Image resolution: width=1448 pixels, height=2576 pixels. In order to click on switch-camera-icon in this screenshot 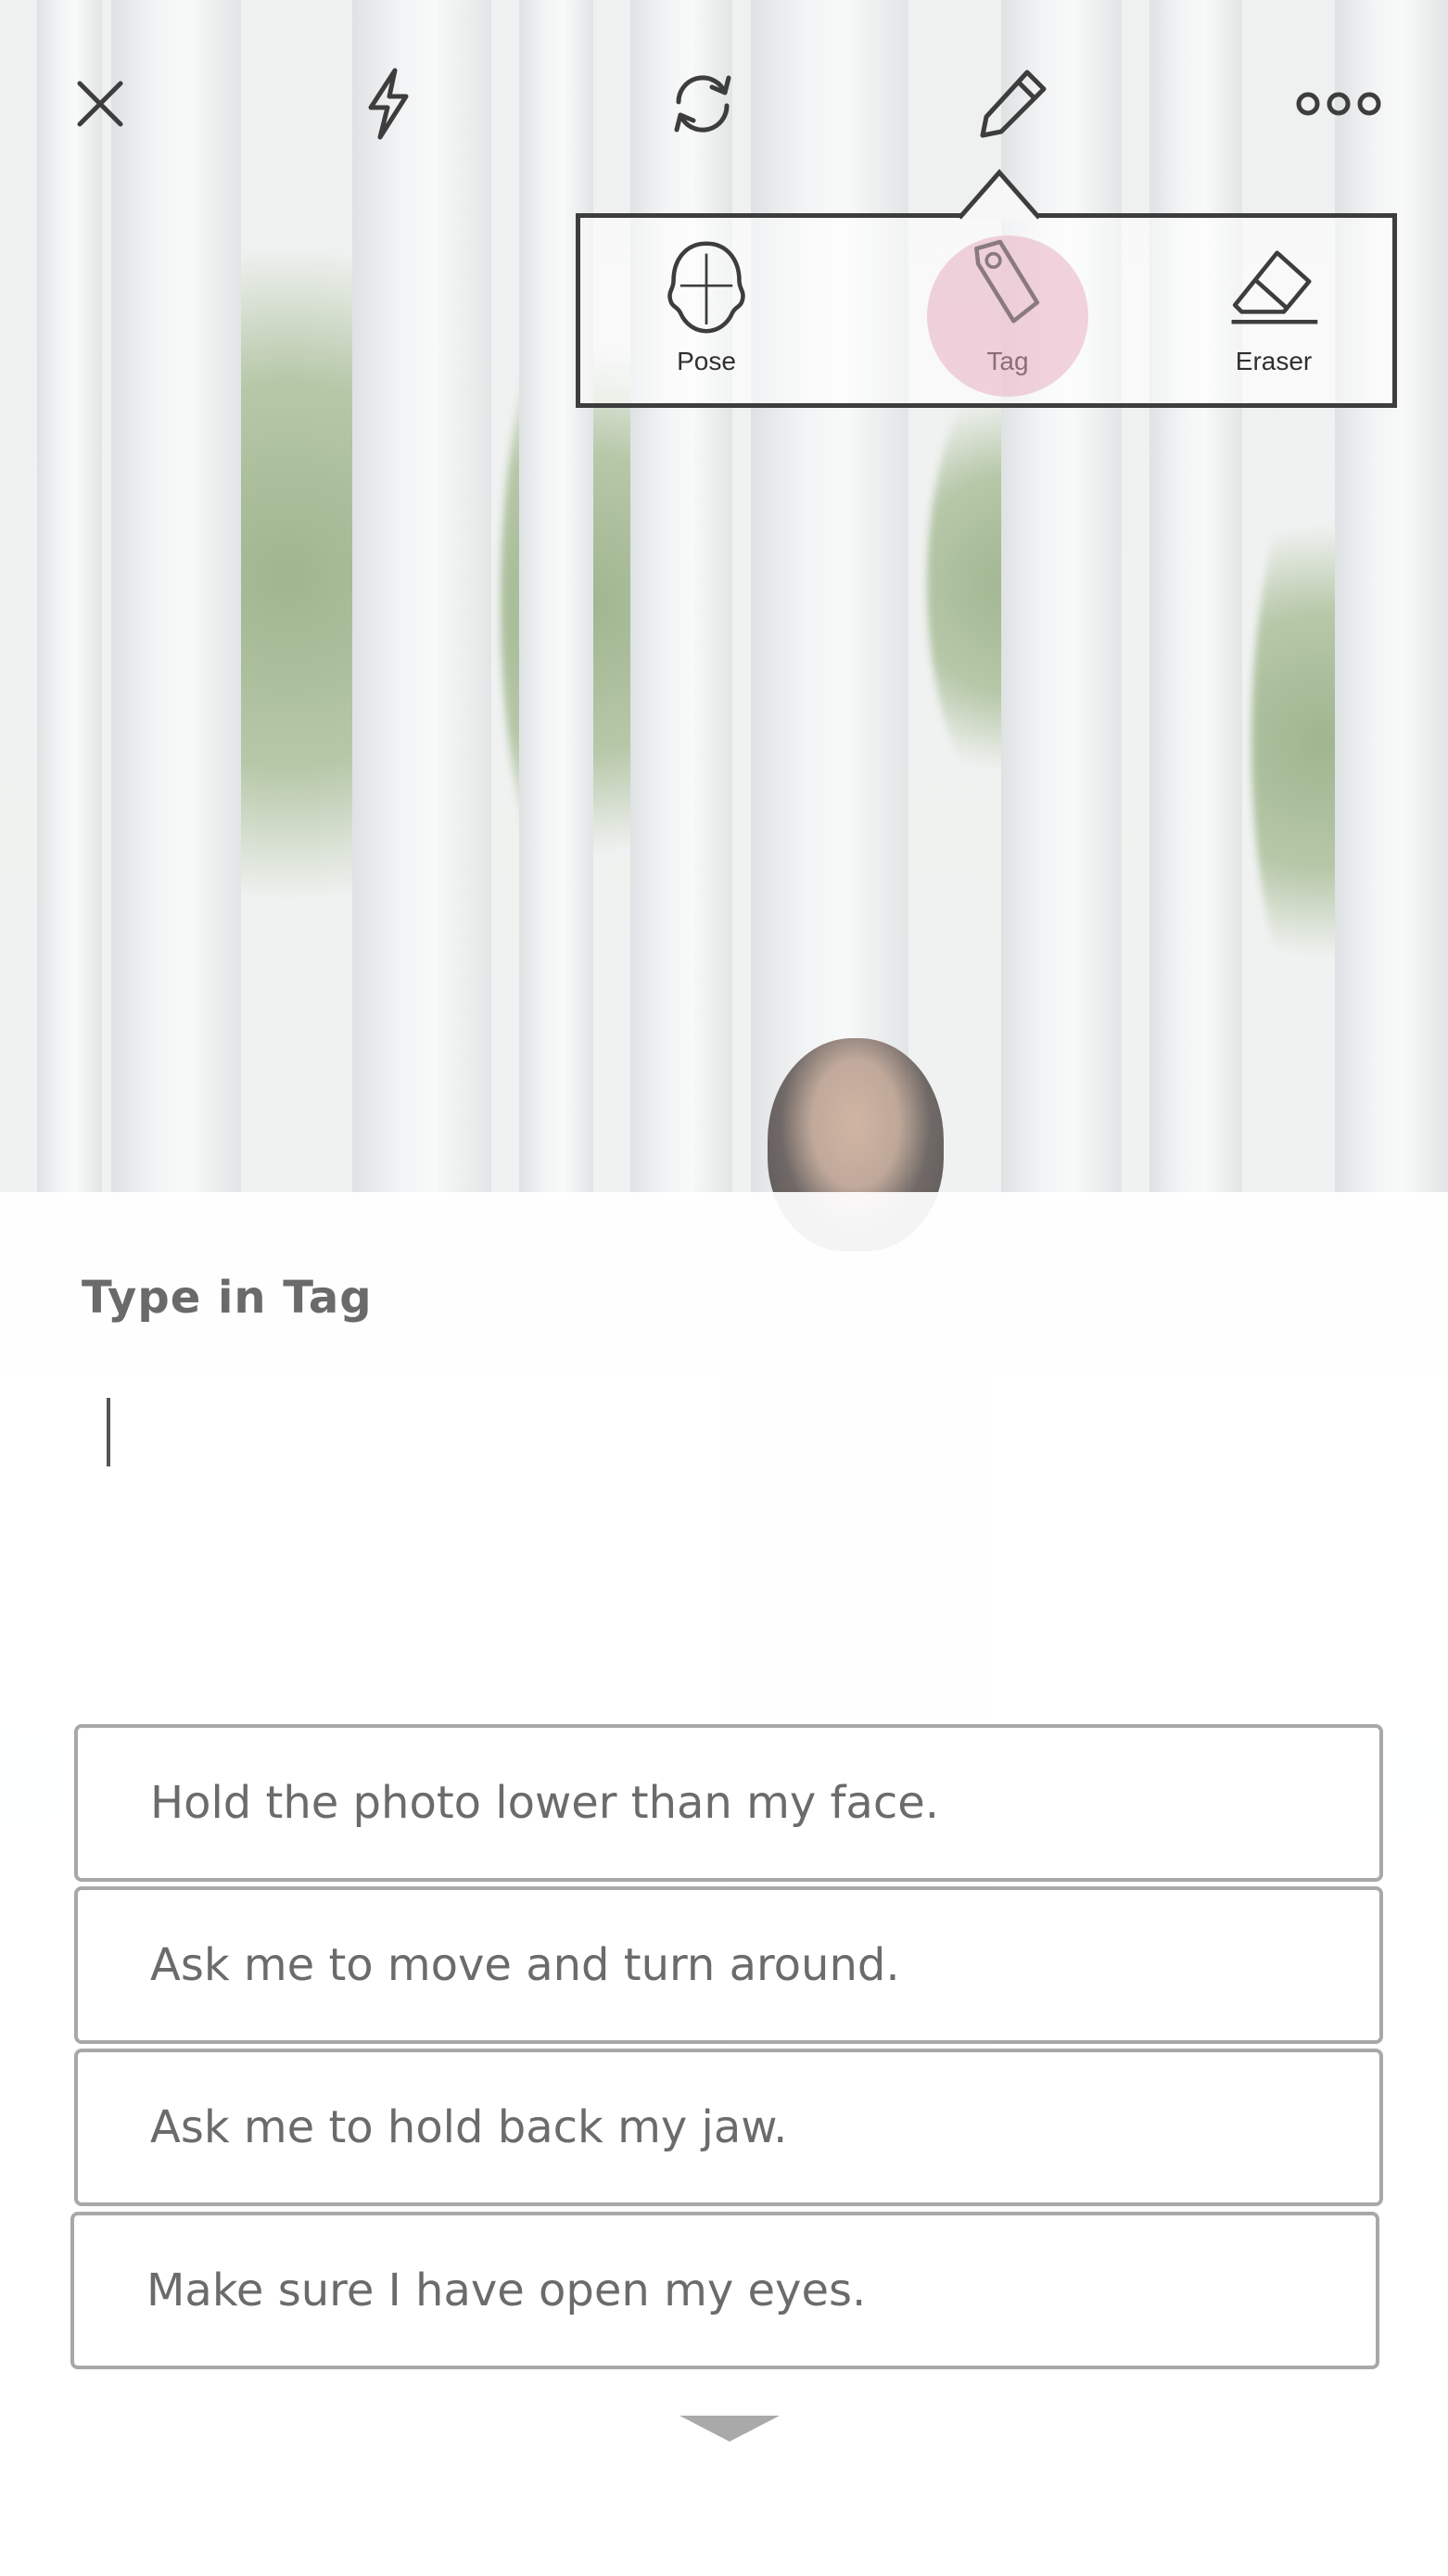, I will do `click(703, 104)`.